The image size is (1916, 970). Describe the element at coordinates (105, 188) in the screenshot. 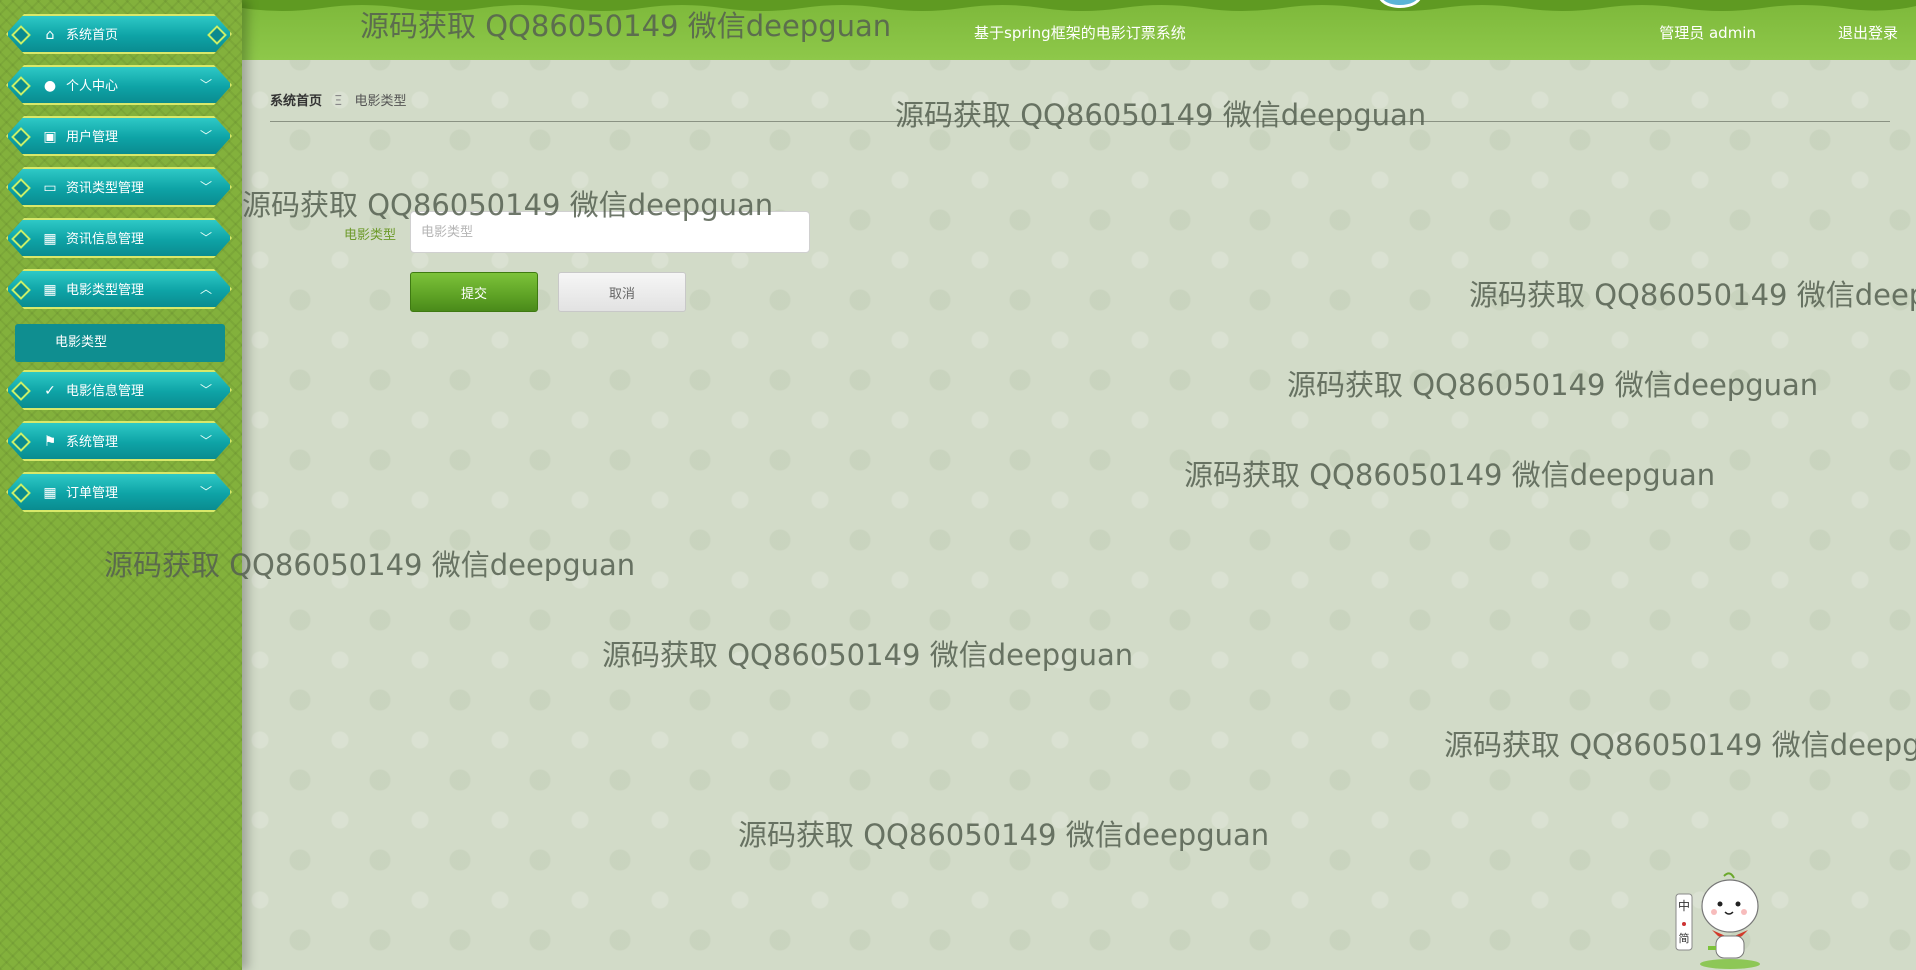

I see `sidebar-item-label: 资讯类型管理` at that location.